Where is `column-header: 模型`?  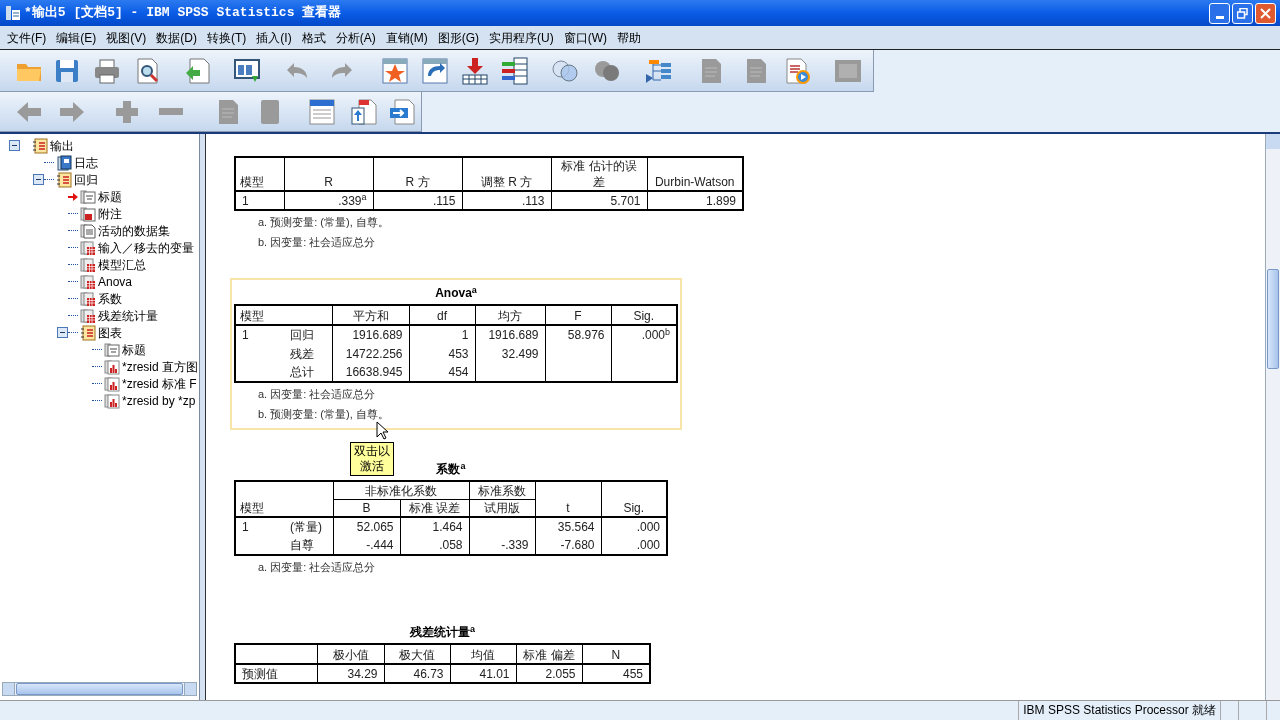 column-header: 模型 is located at coordinates (252, 316).